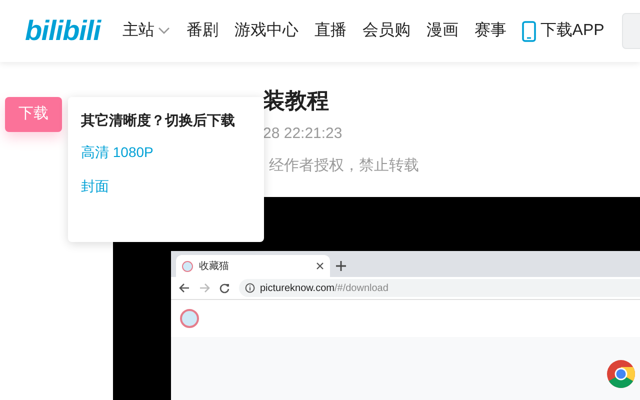 The image size is (640, 400). Describe the element at coordinates (529, 31) in the screenshot. I see `phone-icon` at that location.